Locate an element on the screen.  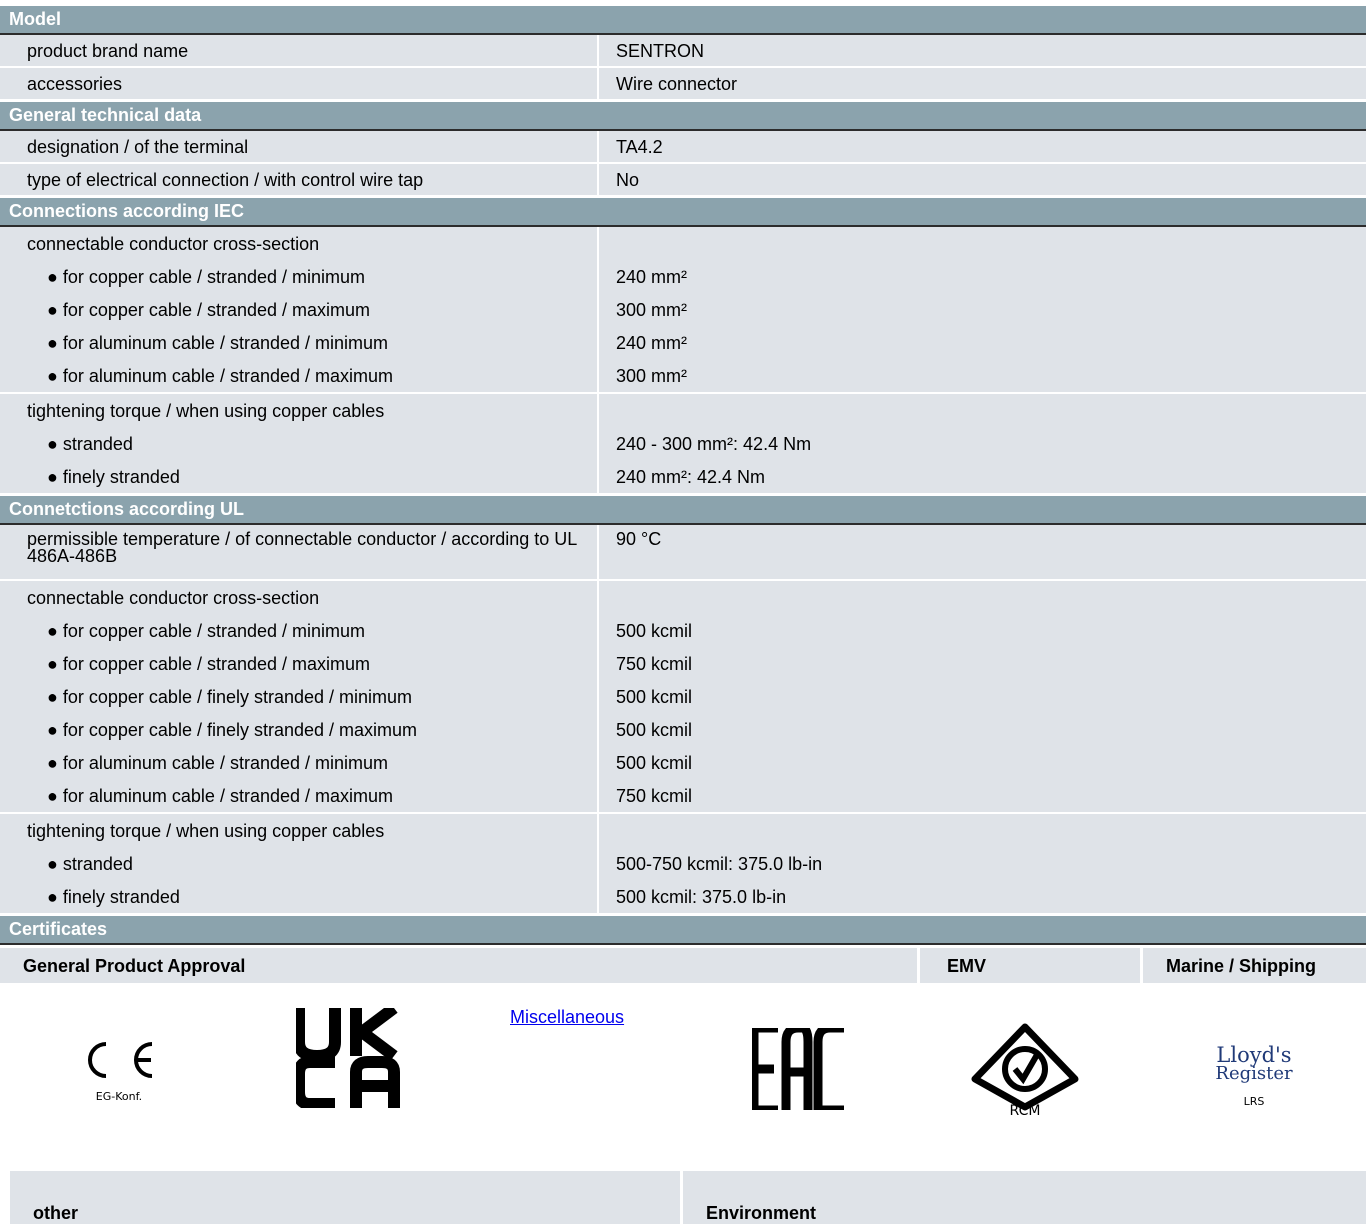
row-label: product brand name is located at coordinates (108, 51).